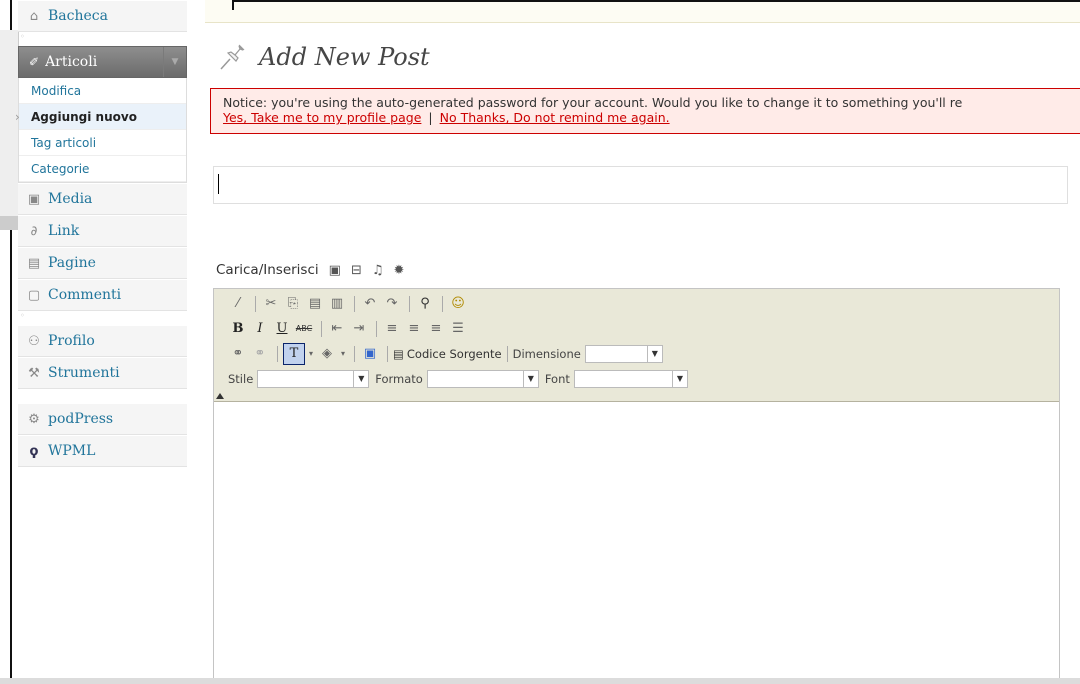 The image size is (1080, 684). I want to click on sidebar-item-strumenti: ⚒ Strumenti, so click(102, 373).